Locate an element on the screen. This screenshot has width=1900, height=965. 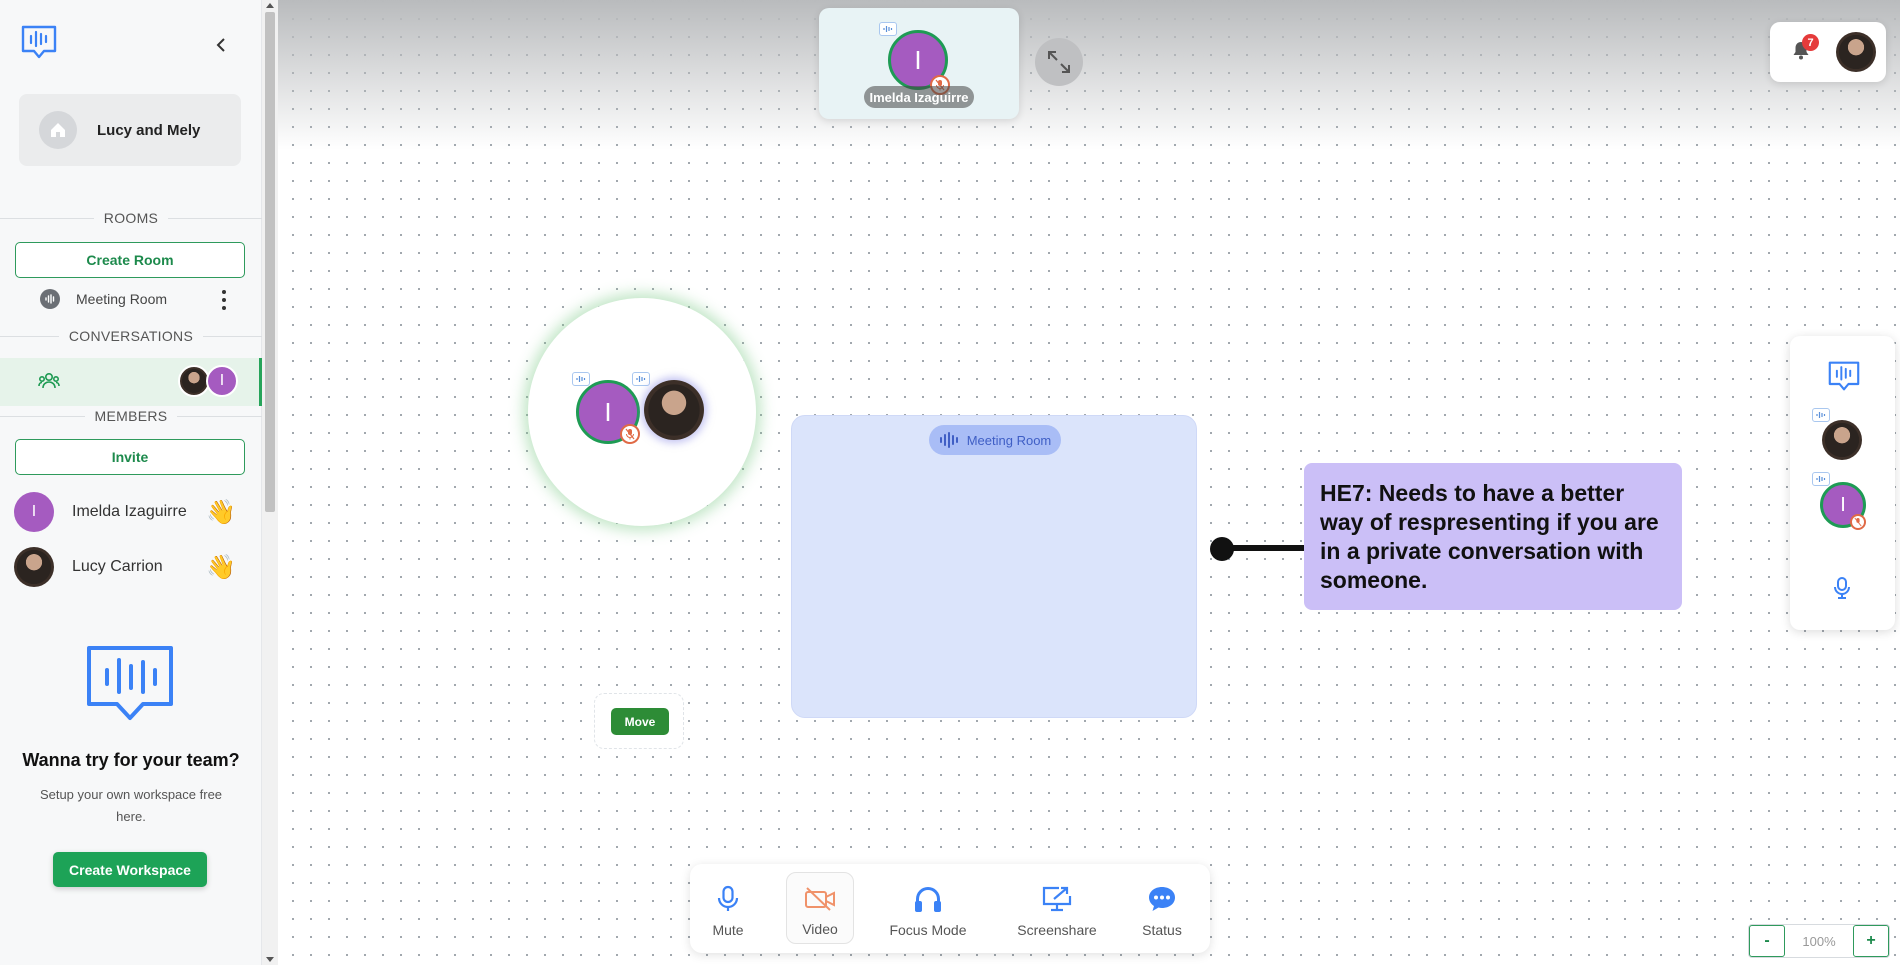
member-item: Lucy Carrion 👋 is located at coordinates (129, 567).